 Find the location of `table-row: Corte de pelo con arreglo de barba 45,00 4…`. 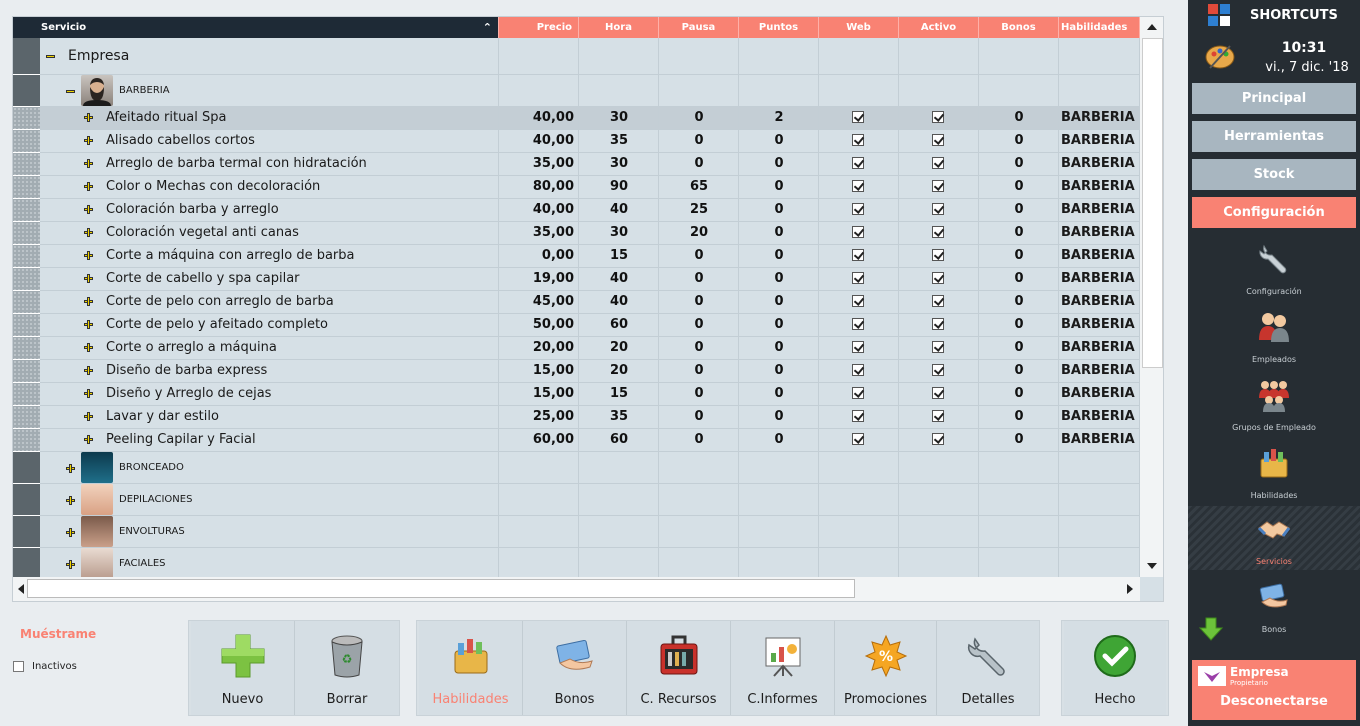

table-row: Corte de pelo con arreglo de barba 45,00 4… is located at coordinates (590, 302).